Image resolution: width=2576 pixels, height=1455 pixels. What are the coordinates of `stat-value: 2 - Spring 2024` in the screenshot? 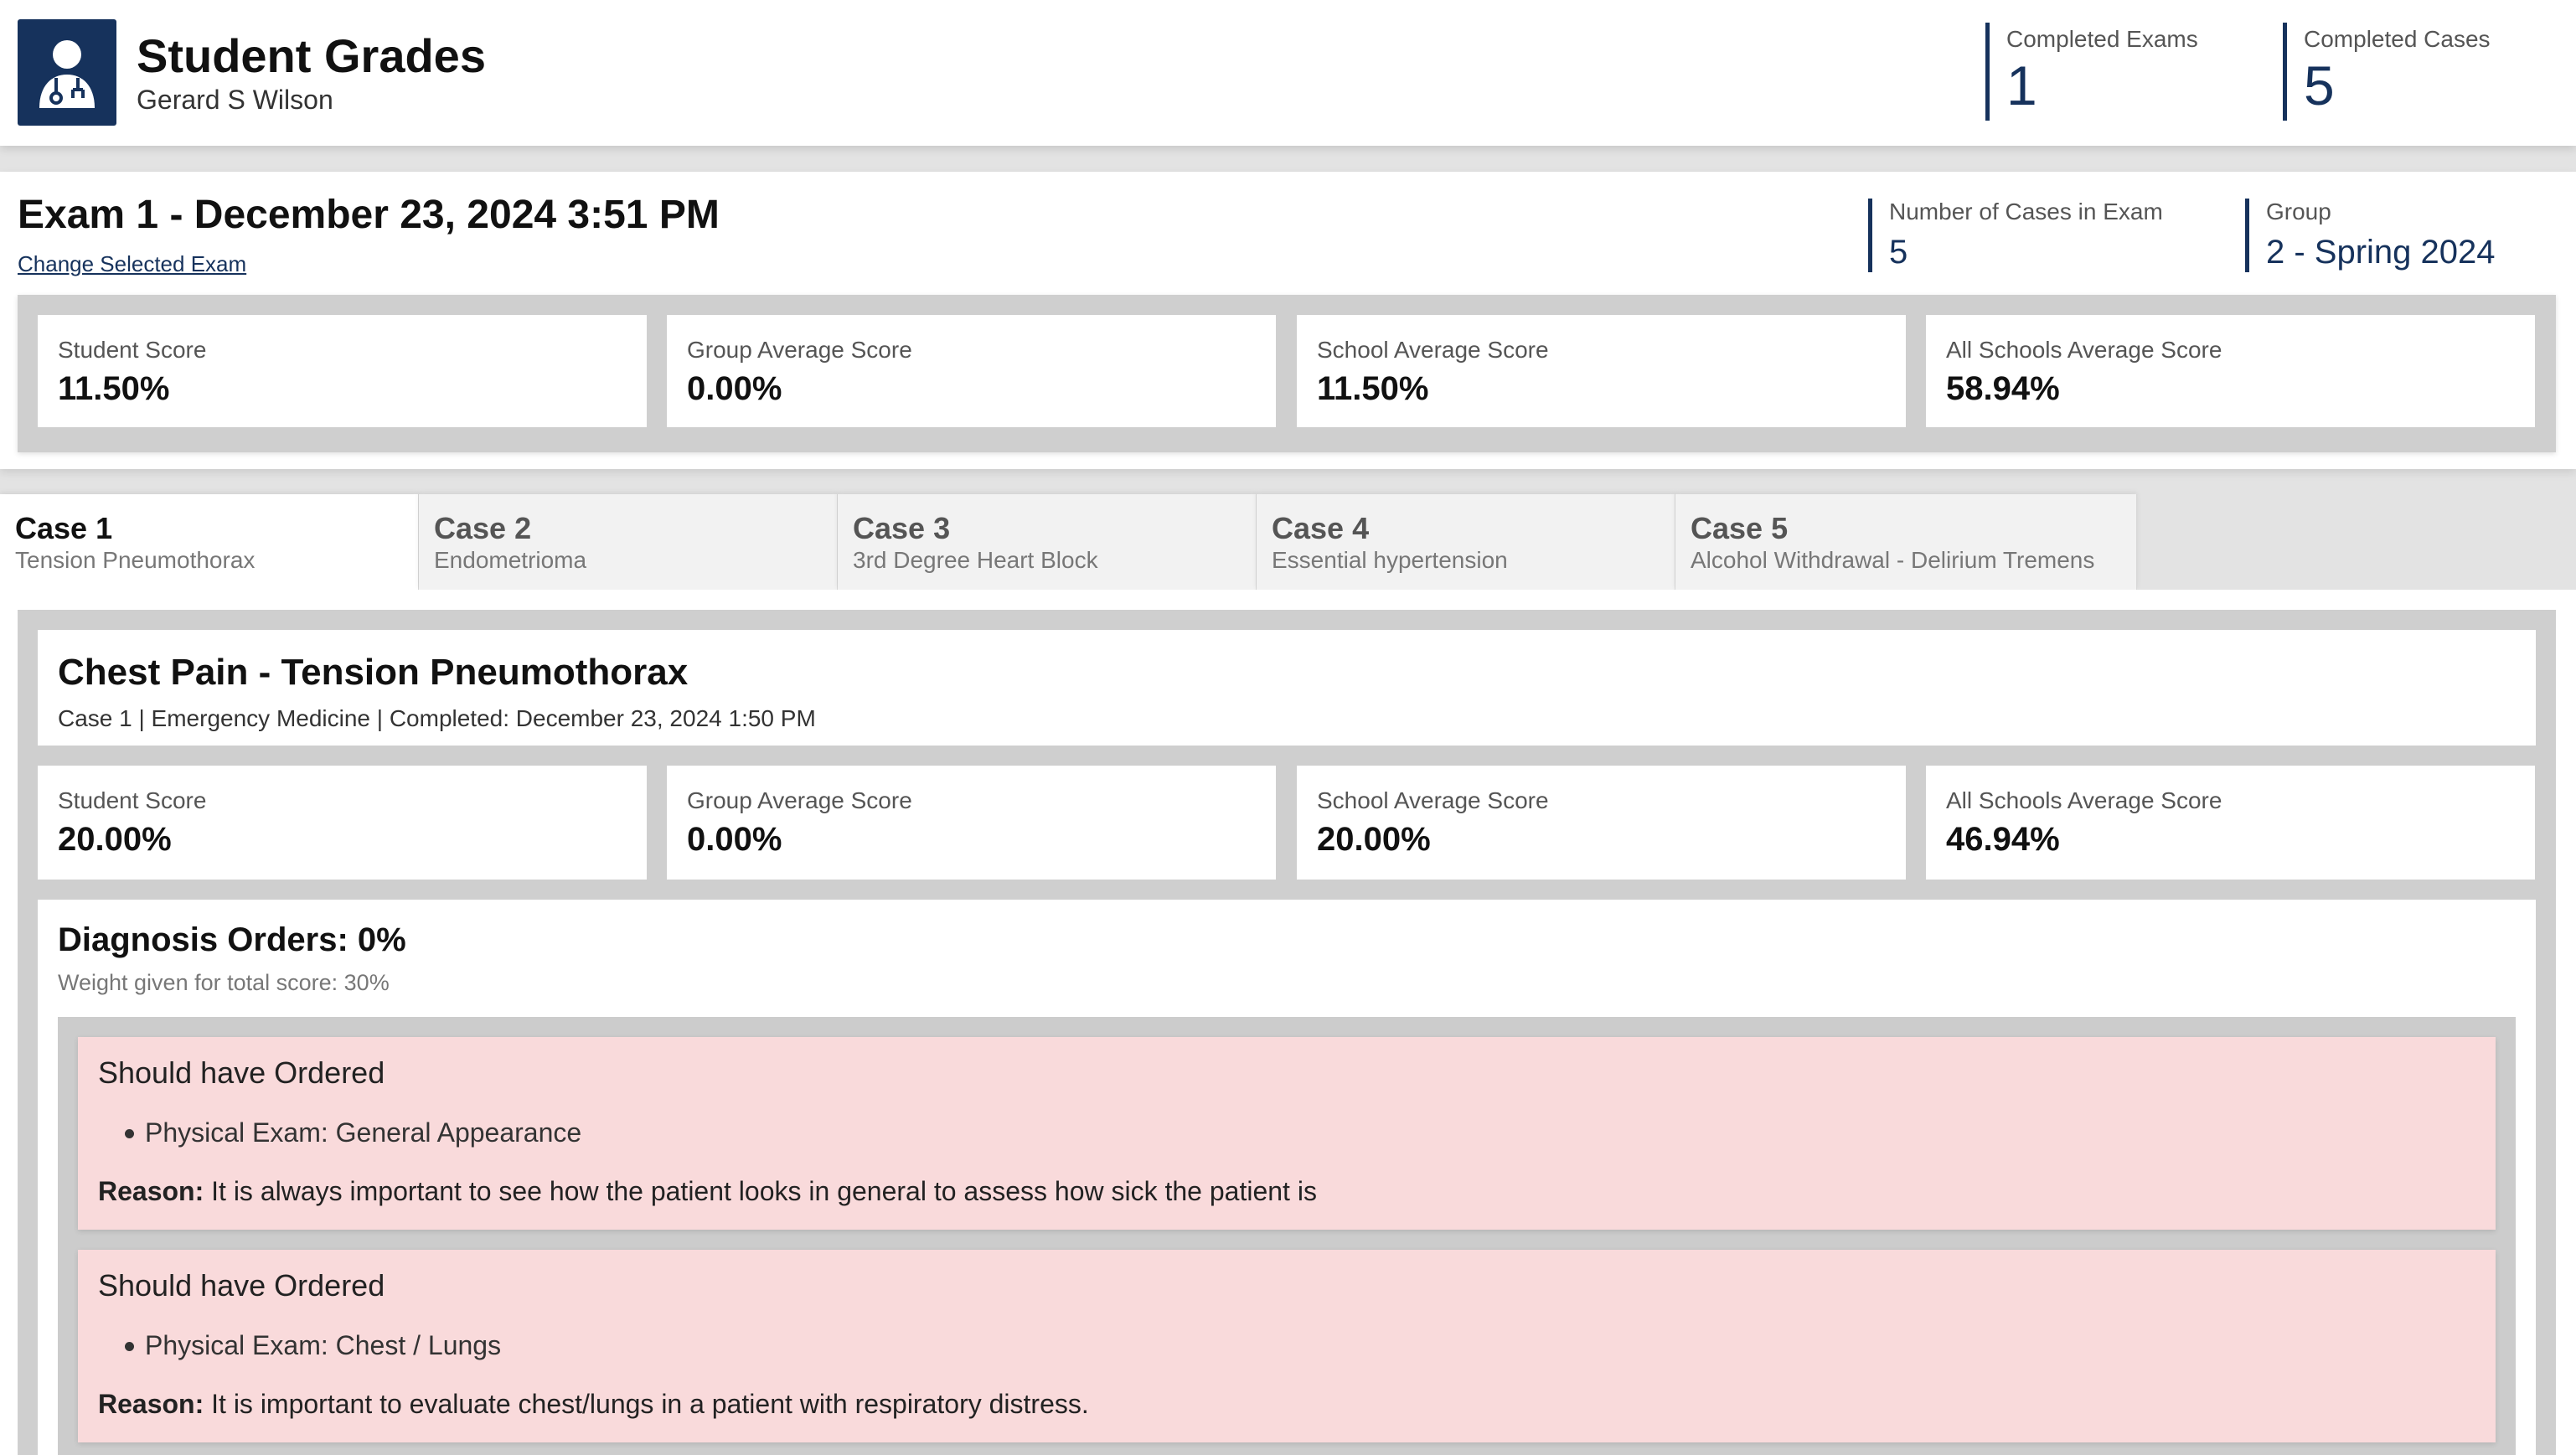 It's located at (2381, 252).